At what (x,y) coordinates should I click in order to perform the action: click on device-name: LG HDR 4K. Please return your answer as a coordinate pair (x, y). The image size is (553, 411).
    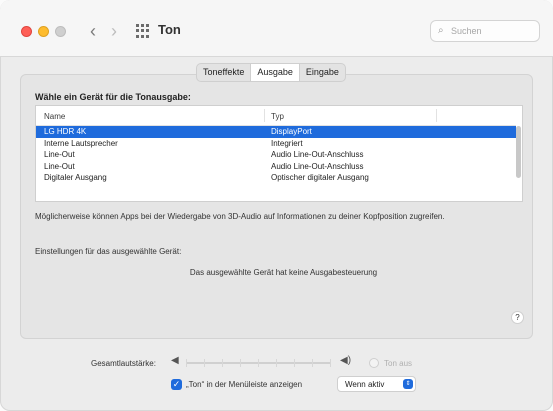
    Looking at the image, I should click on (65, 131).